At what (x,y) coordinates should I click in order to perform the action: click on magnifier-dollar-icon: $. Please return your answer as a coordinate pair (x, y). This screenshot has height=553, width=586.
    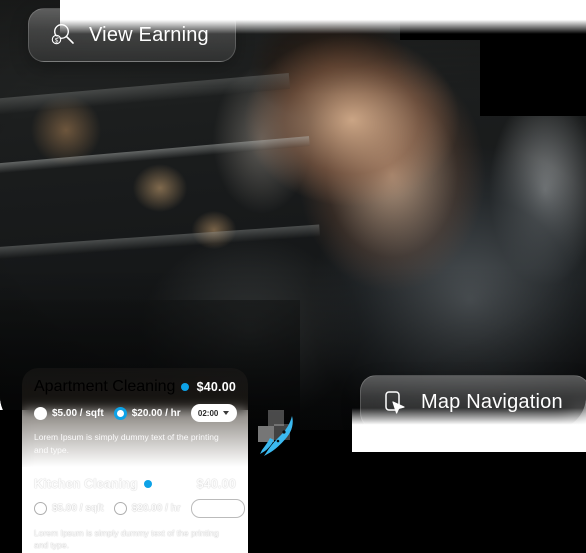
    Looking at the image, I should click on (62, 33).